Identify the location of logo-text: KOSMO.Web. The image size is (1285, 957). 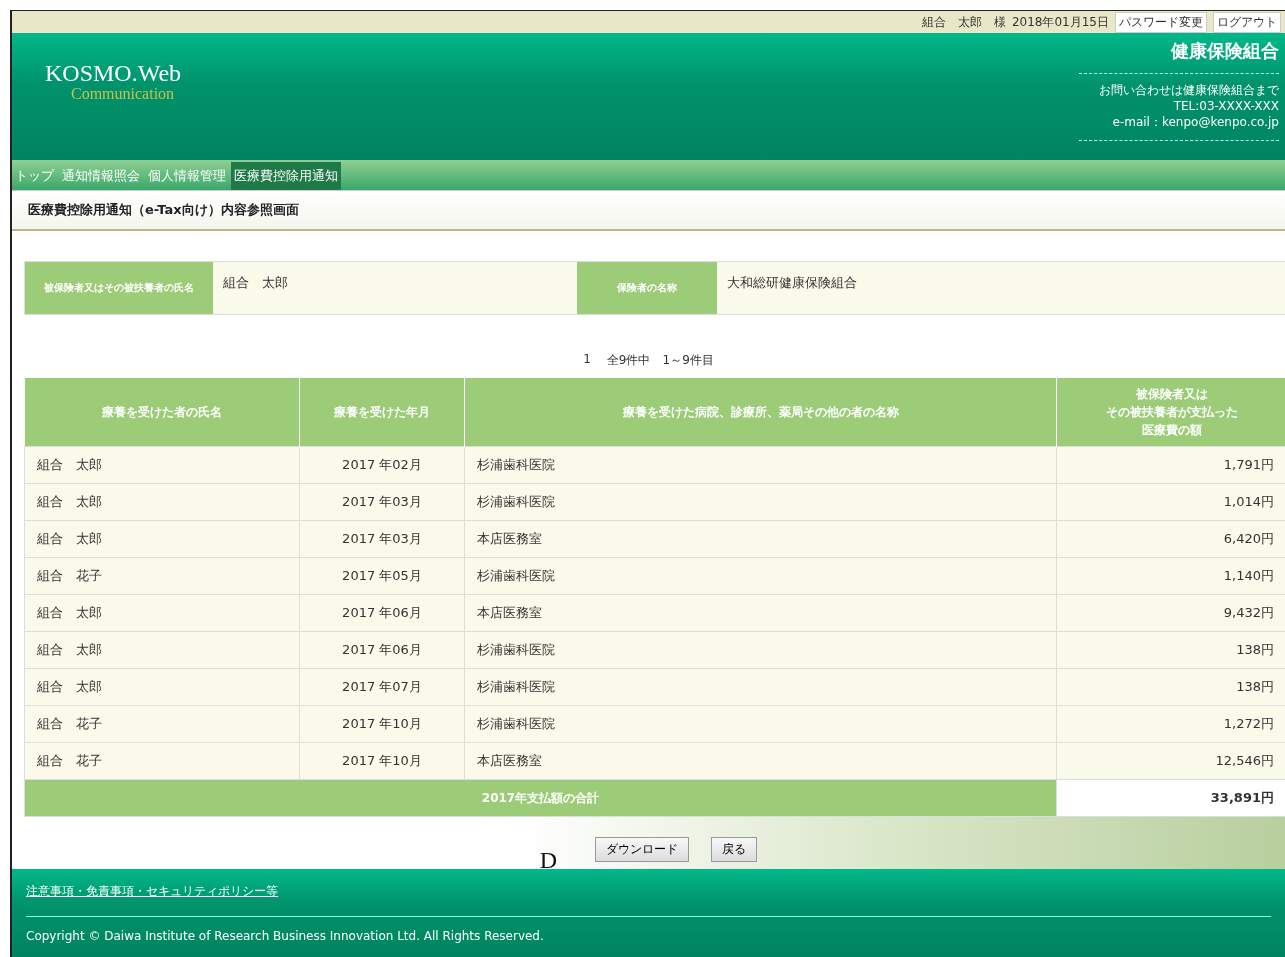
(113, 73).